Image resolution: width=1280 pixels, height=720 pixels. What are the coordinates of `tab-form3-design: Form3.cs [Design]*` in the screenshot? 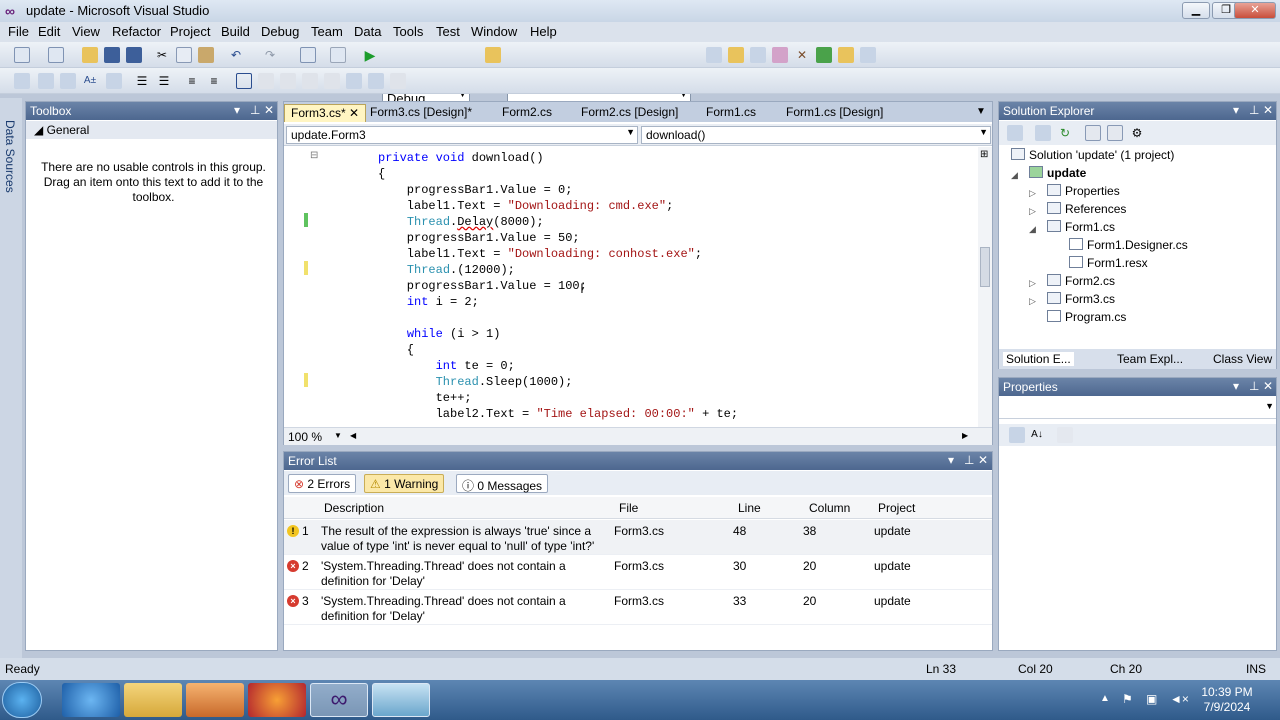 It's located at (421, 113).